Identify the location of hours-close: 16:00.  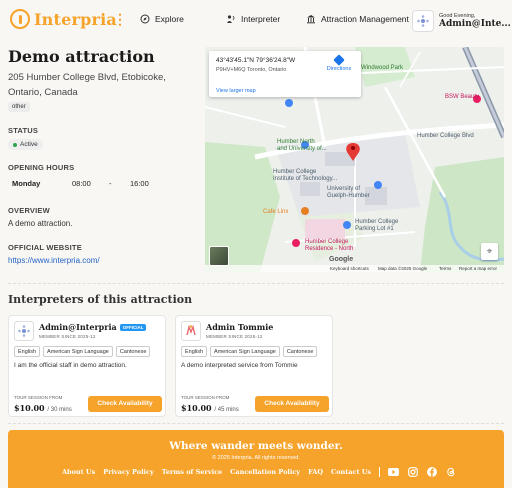
(139, 183).